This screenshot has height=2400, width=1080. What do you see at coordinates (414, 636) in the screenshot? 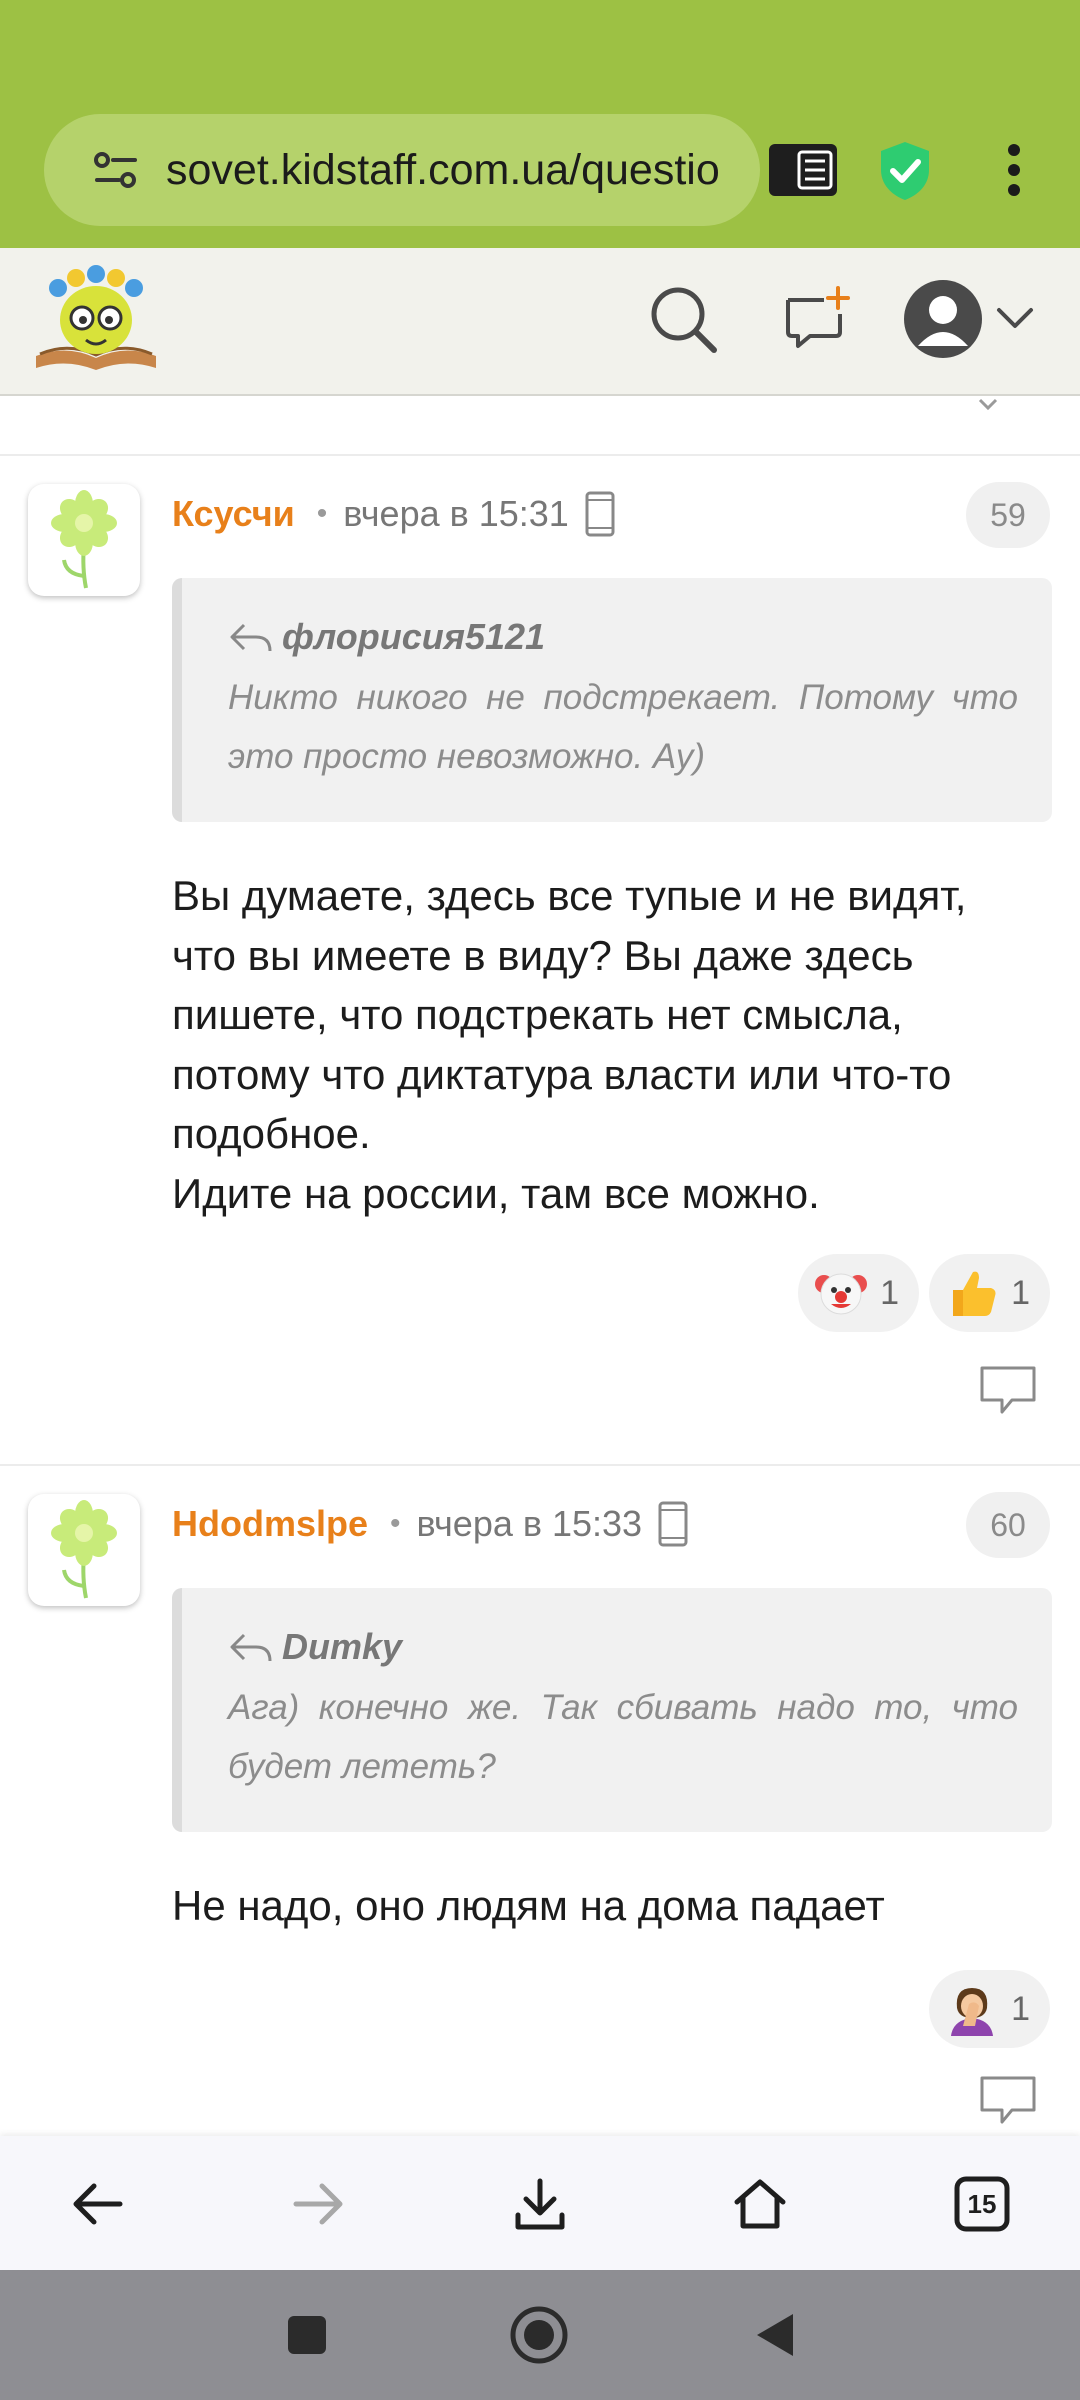
I see `quote-author-name: флорисия5121` at bounding box center [414, 636].